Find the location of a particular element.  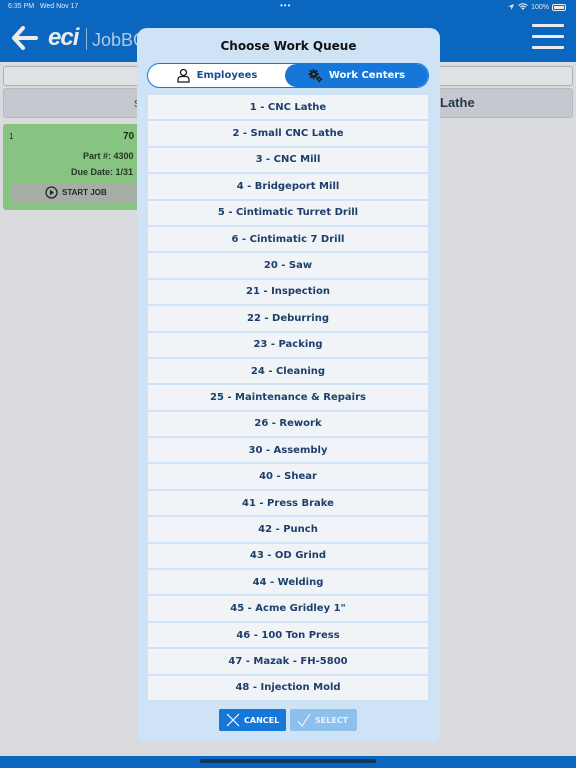

cancel-button: CANCEL is located at coordinates (252, 720).